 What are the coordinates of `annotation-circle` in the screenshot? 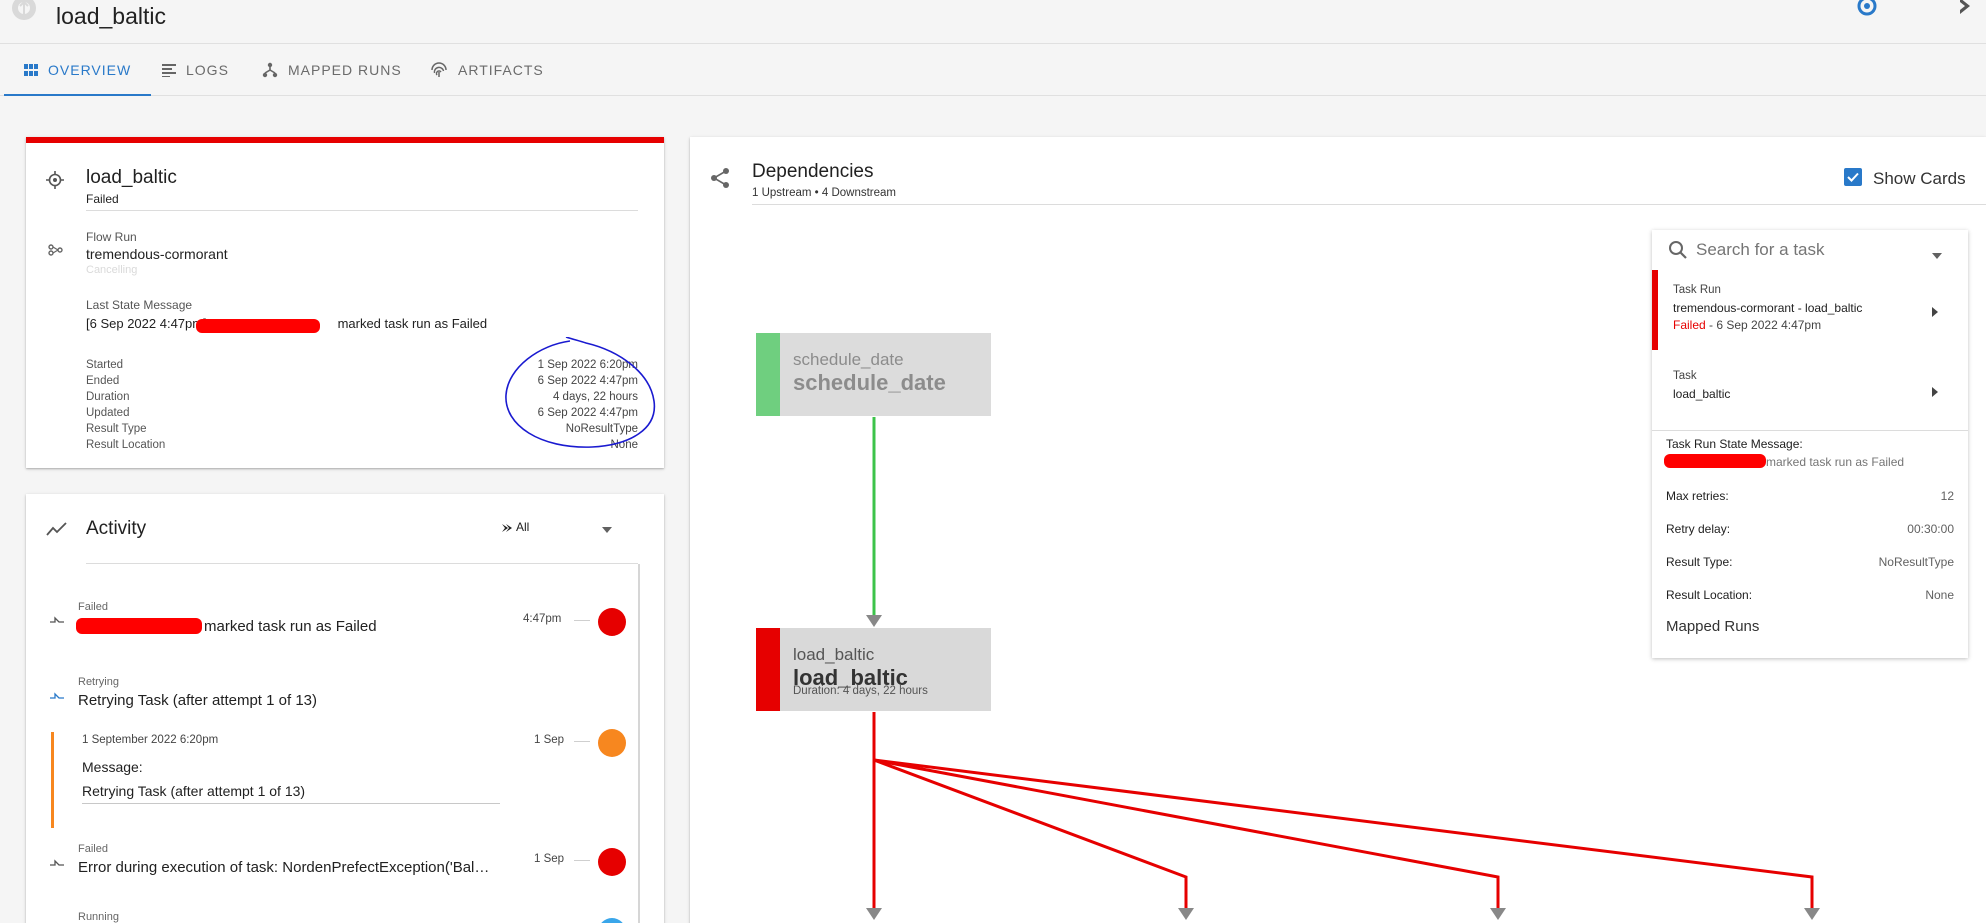 It's located at (580, 392).